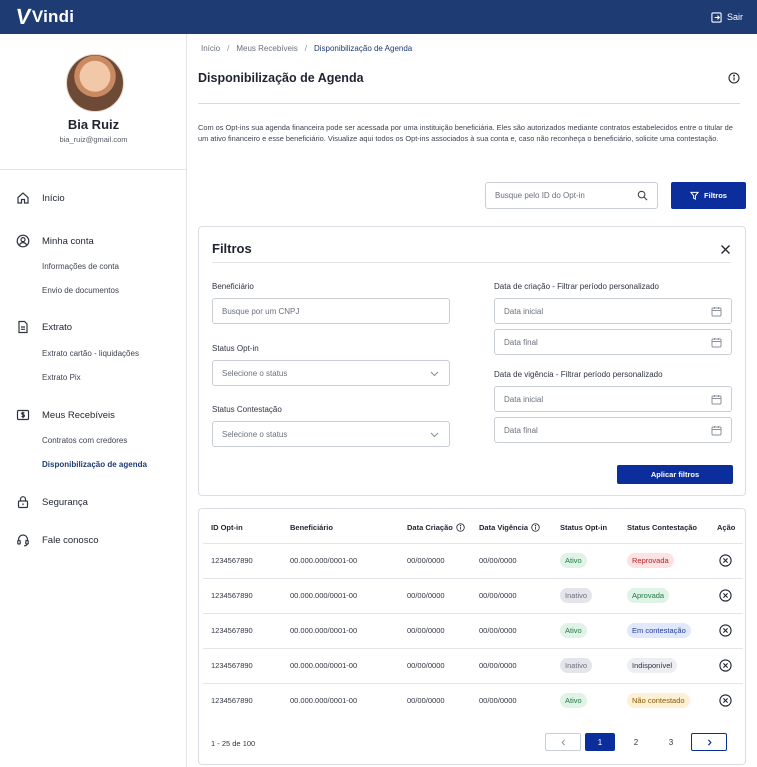  What do you see at coordinates (658, 700) in the screenshot?
I see `contest-status-badge: Não contestado` at bounding box center [658, 700].